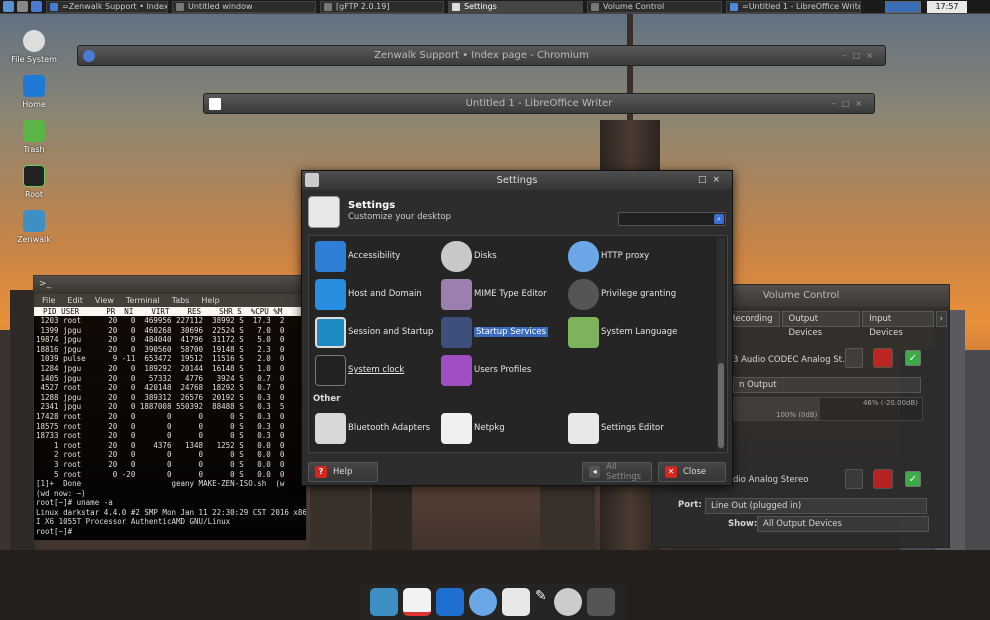  Describe the element at coordinates (542, 602) in the screenshot. I see `dock-edit-icon: ✎` at that location.